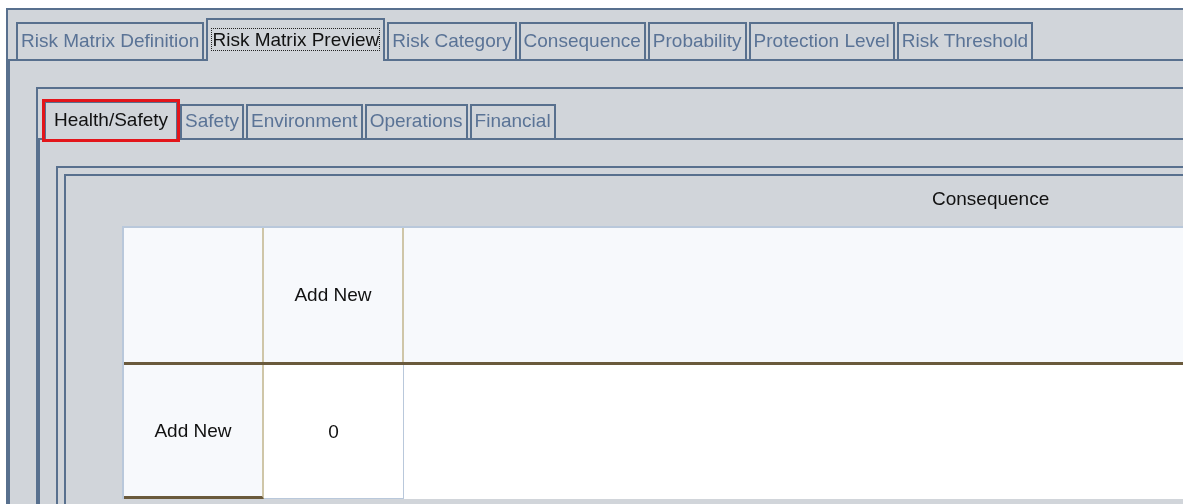 Image resolution: width=1183 pixels, height=504 pixels. What do you see at coordinates (296, 39) in the screenshot?
I see `tab: Risk Matrix Preview` at bounding box center [296, 39].